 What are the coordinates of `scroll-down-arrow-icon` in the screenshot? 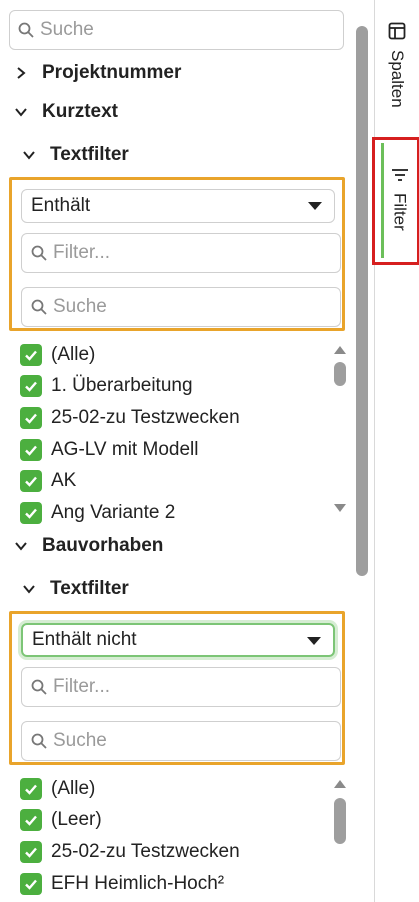 It's located at (340, 508).